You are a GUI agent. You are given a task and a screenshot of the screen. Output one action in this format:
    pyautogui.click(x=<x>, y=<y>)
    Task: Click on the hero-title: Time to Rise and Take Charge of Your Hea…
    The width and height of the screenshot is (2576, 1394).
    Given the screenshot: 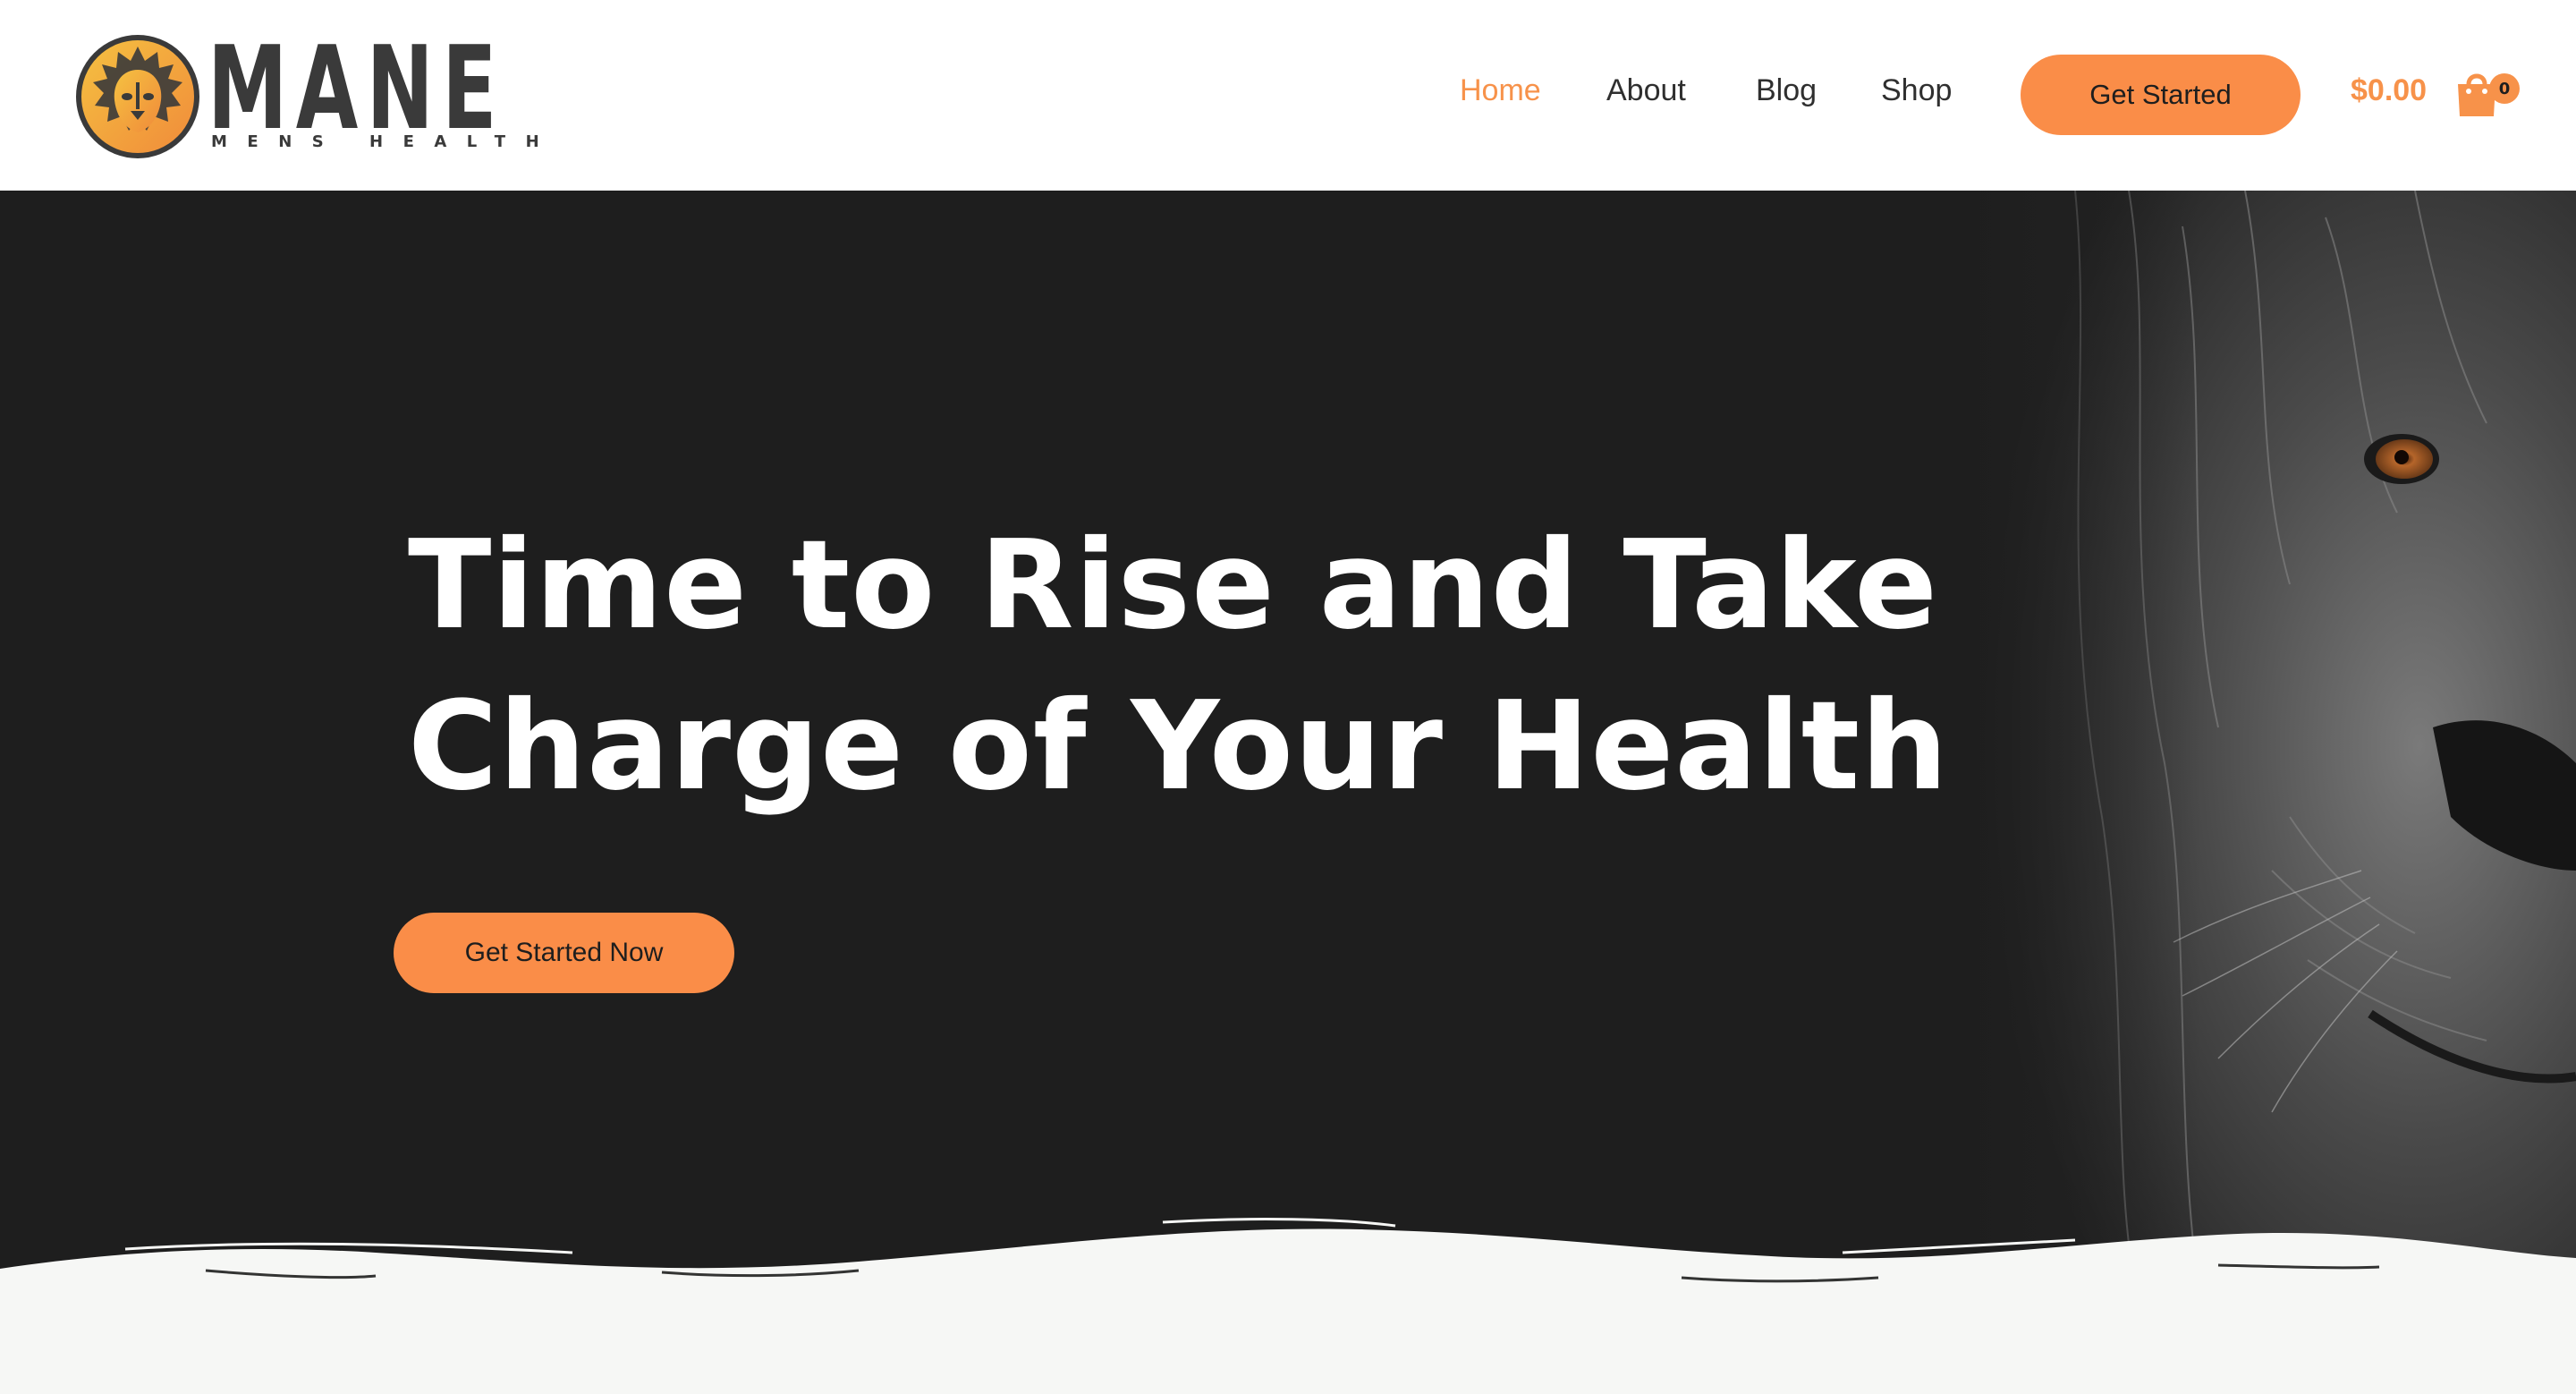 What is the action you would take?
    pyautogui.click(x=1178, y=667)
    